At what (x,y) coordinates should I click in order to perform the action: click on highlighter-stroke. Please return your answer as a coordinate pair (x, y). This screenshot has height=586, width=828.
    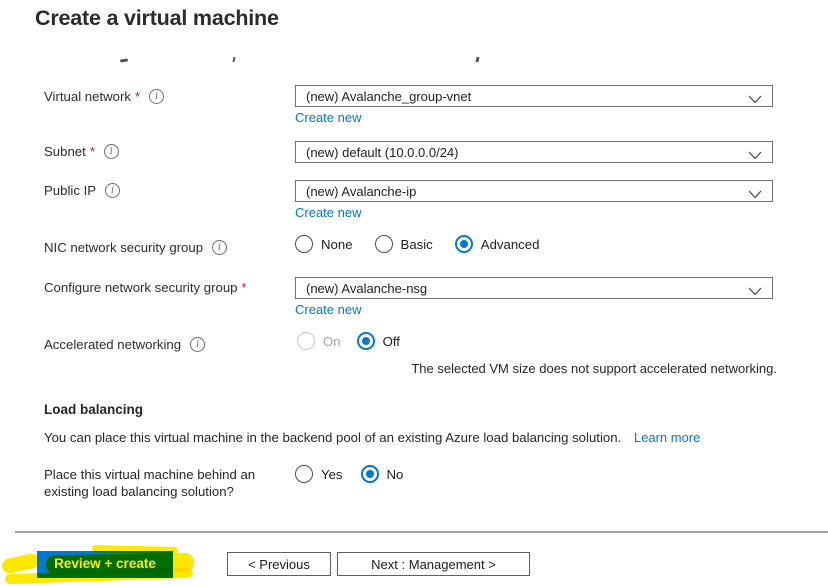
    Looking at the image, I should click on (20, 563).